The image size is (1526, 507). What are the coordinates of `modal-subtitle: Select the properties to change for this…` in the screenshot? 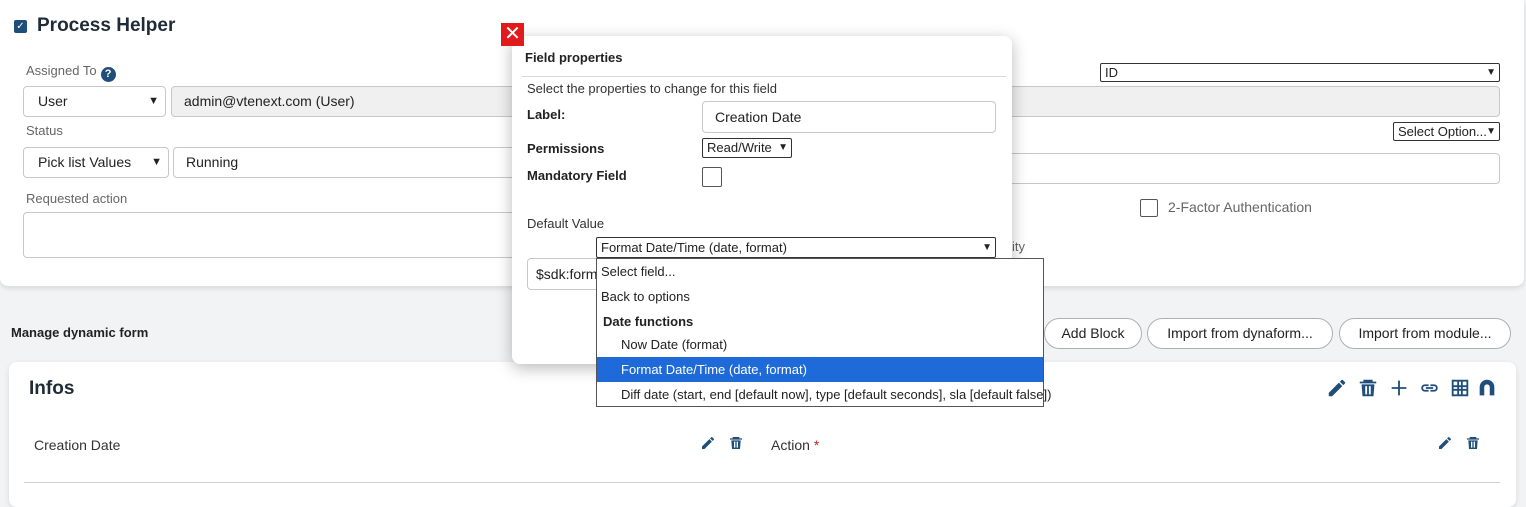 It's located at (652, 88).